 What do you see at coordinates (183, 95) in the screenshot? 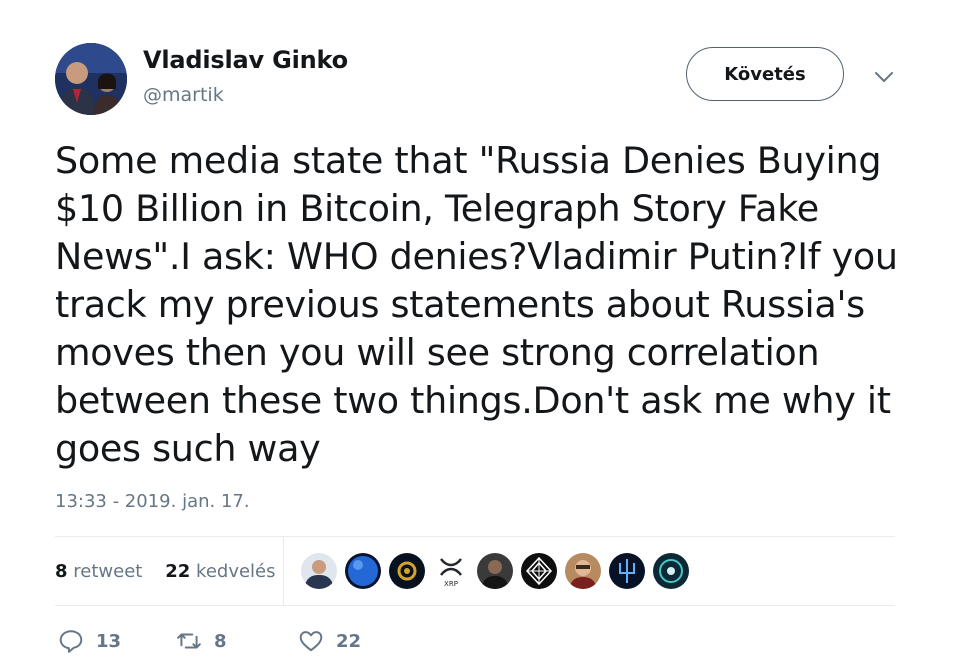
I see `author-handle: @martik` at bounding box center [183, 95].